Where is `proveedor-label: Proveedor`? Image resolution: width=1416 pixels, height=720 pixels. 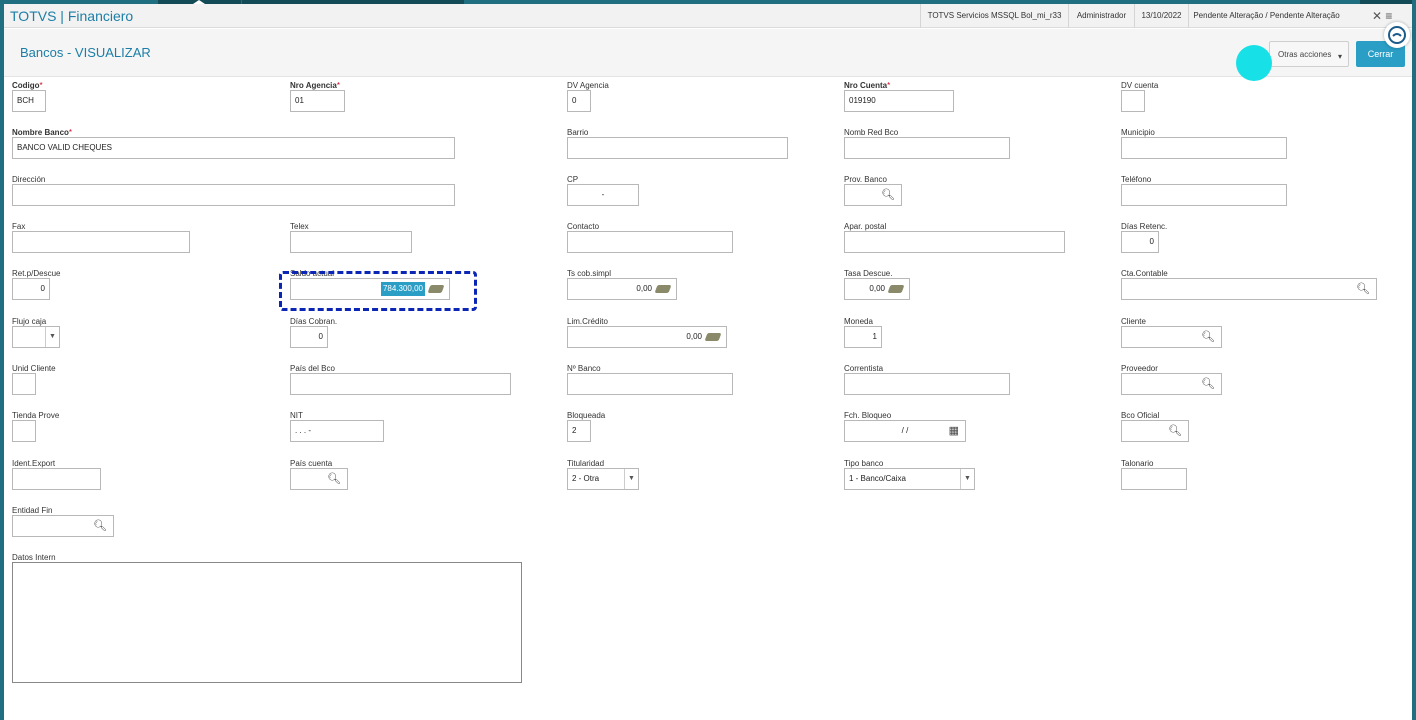 proveedor-label: Proveedor is located at coordinates (1139, 368).